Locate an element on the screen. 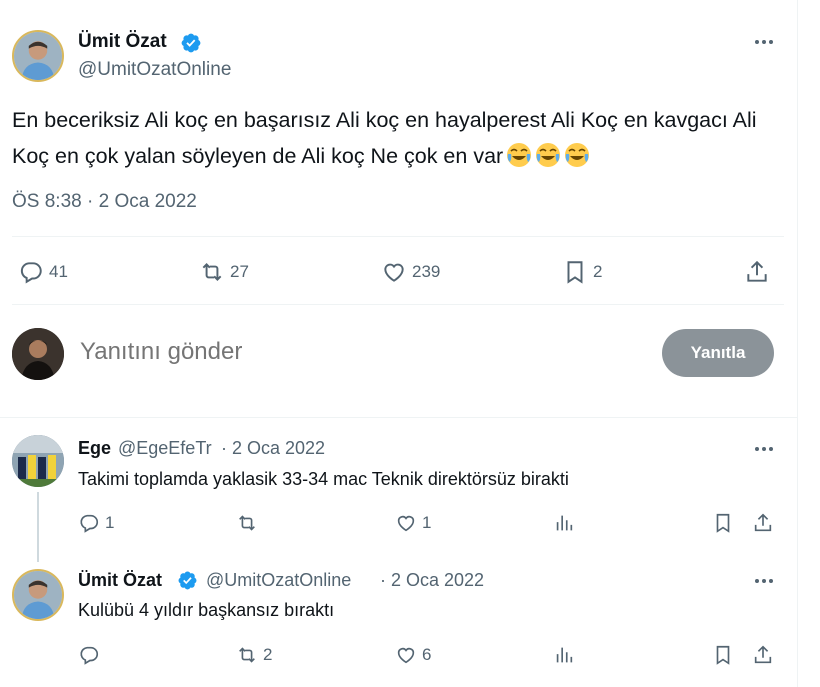  like-count: 6 is located at coordinates (427, 654).